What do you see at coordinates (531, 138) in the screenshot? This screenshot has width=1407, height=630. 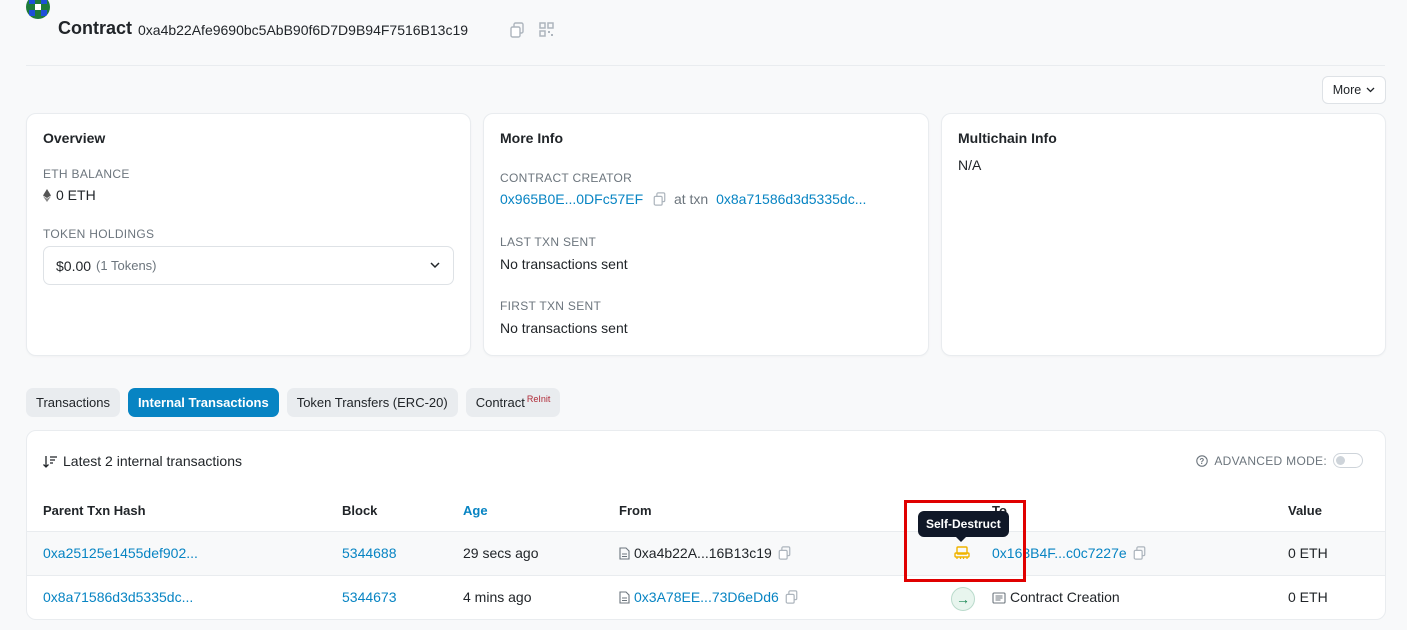 I see `more-info-title: More Info` at bounding box center [531, 138].